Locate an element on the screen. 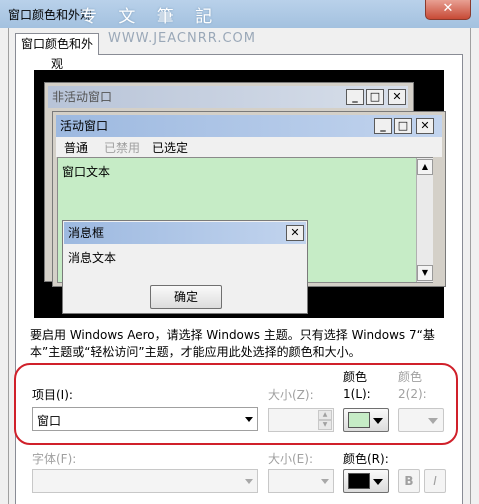 Image resolution: width=479 pixels, height=504 pixels. bold-button: B is located at coordinates (409, 481).